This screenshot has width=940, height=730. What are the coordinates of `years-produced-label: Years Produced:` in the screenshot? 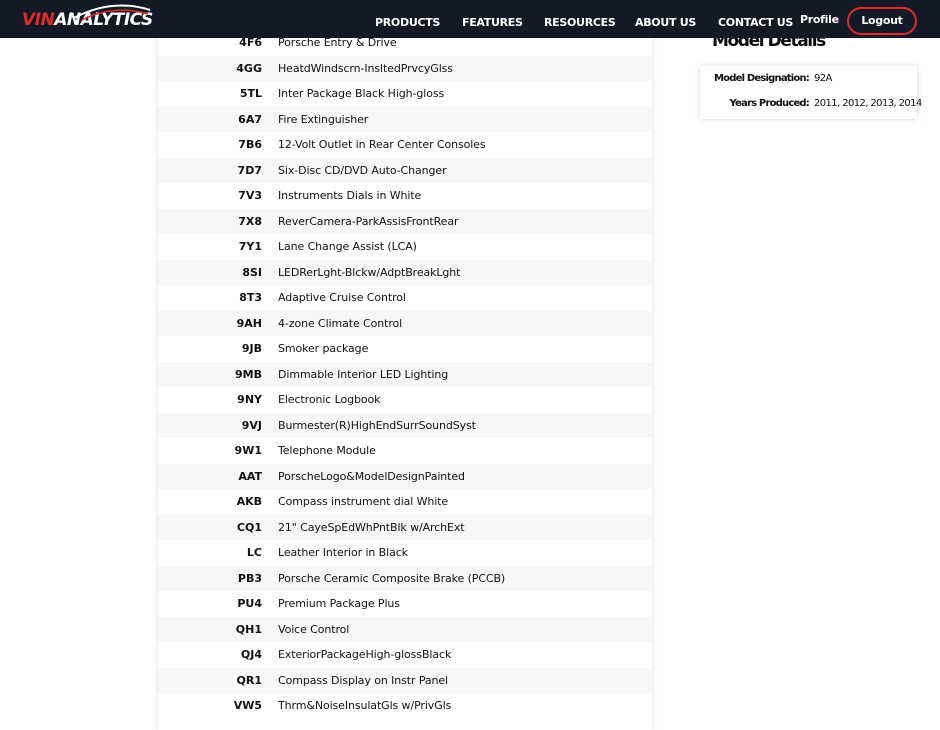 It's located at (769, 103).